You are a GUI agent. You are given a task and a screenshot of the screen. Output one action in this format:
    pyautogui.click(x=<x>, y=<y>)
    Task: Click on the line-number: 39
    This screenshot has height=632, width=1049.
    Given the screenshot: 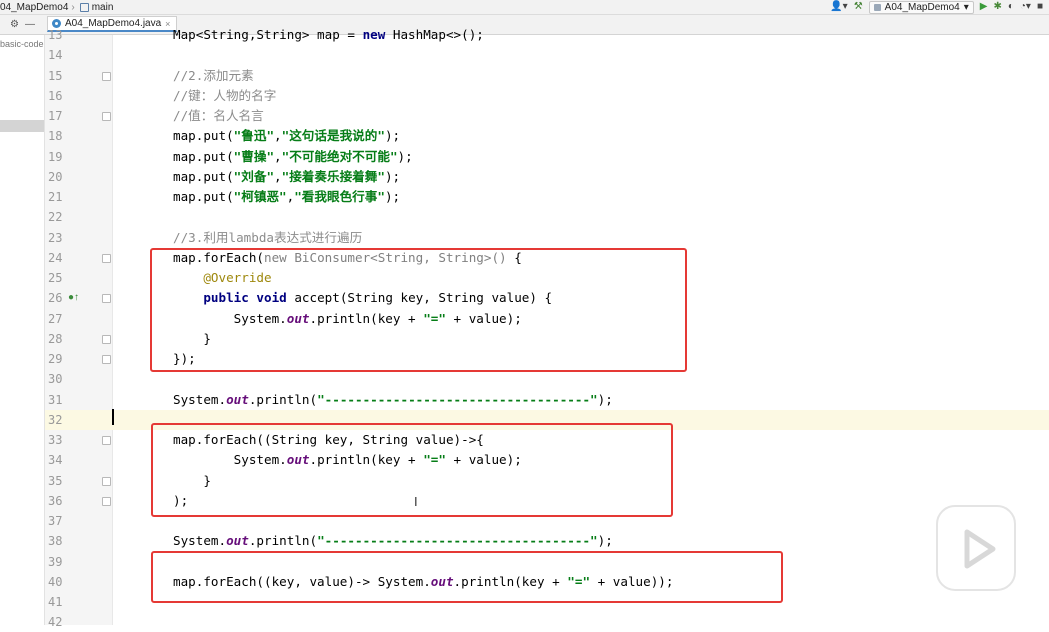 What is the action you would take?
    pyautogui.click(x=55, y=562)
    